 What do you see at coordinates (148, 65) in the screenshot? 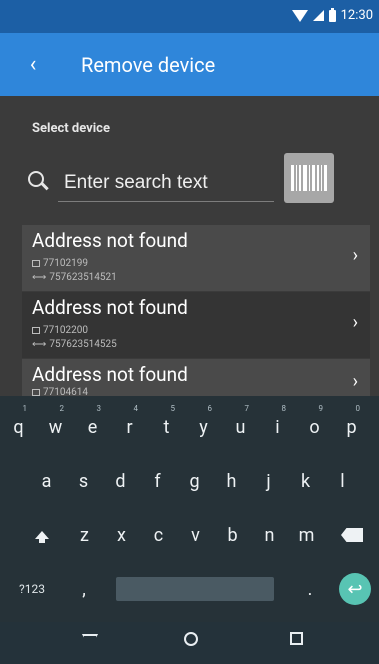
I see `page-title: Remove device` at bounding box center [148, 65].